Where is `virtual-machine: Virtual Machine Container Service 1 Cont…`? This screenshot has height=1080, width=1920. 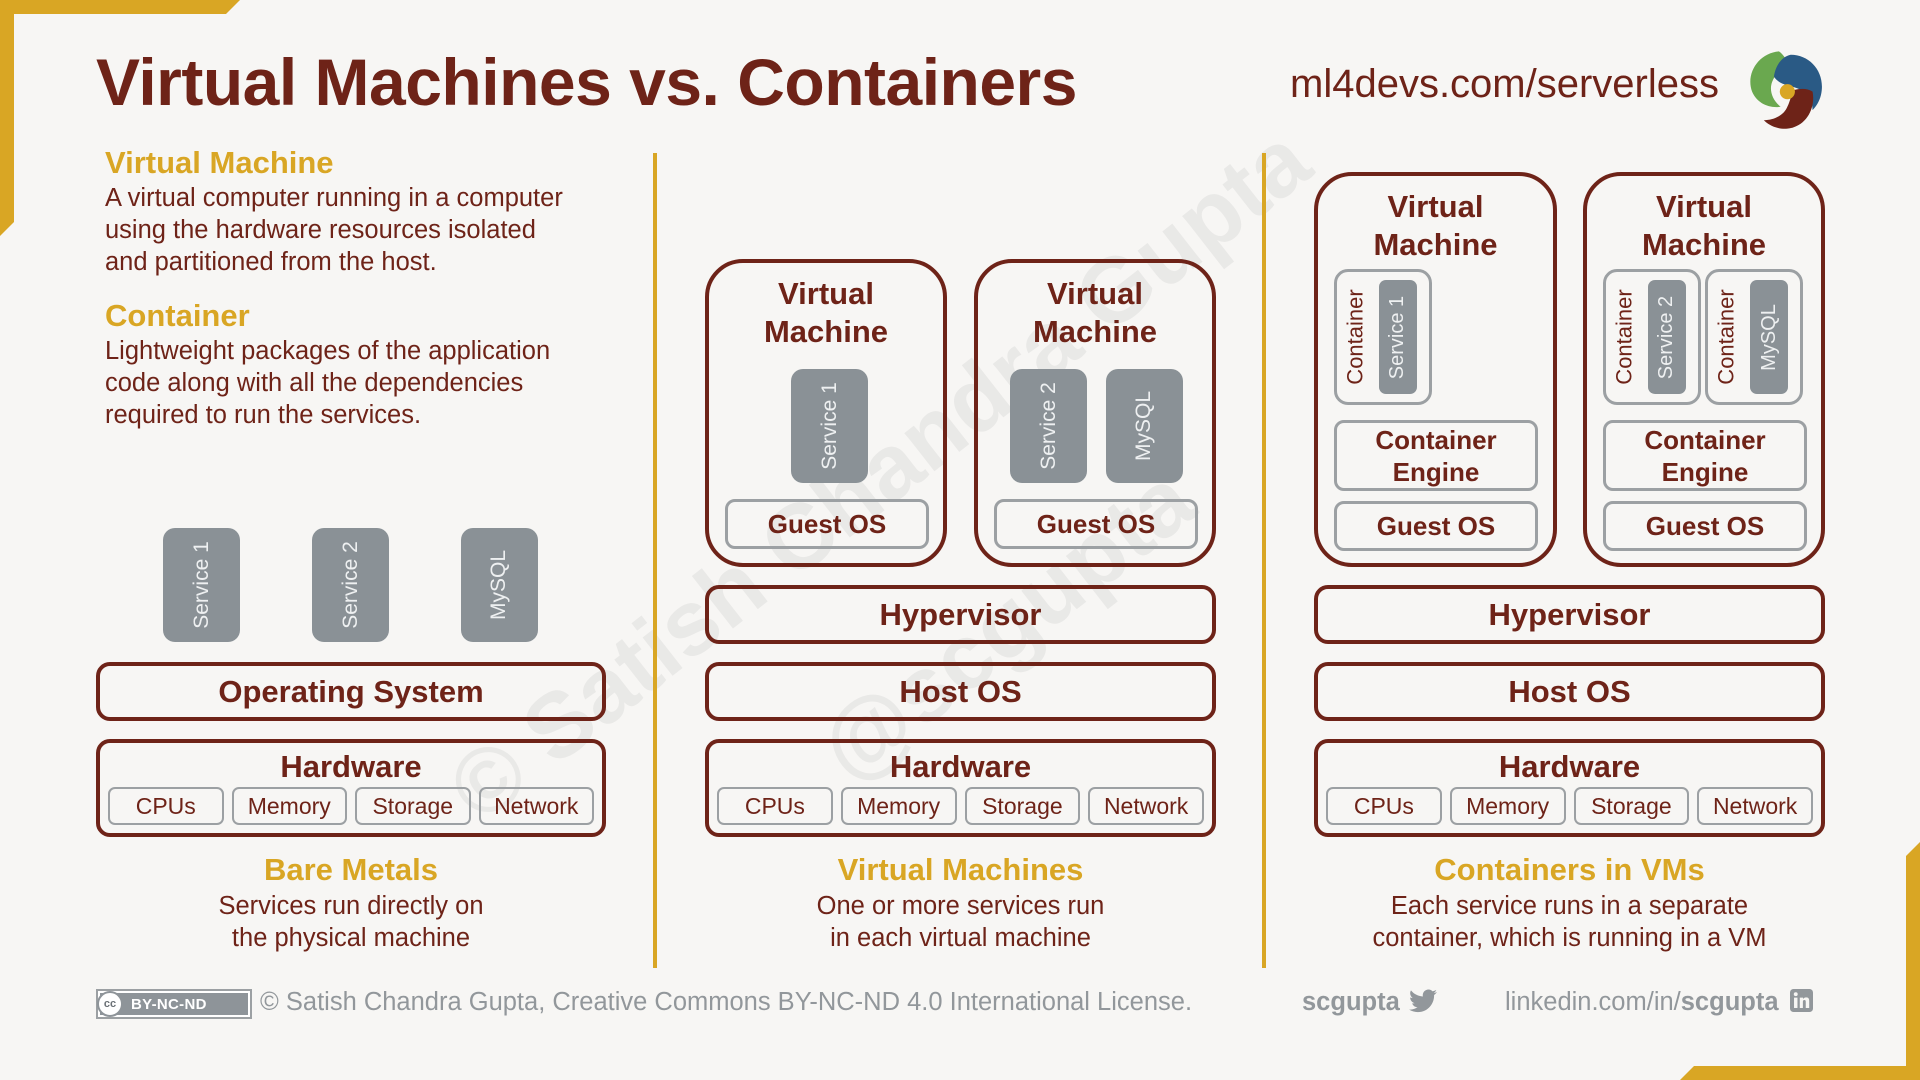
virtual-machine: Virtual Machine Container Service 1 Cont… is located at coordinates (1435, 369).